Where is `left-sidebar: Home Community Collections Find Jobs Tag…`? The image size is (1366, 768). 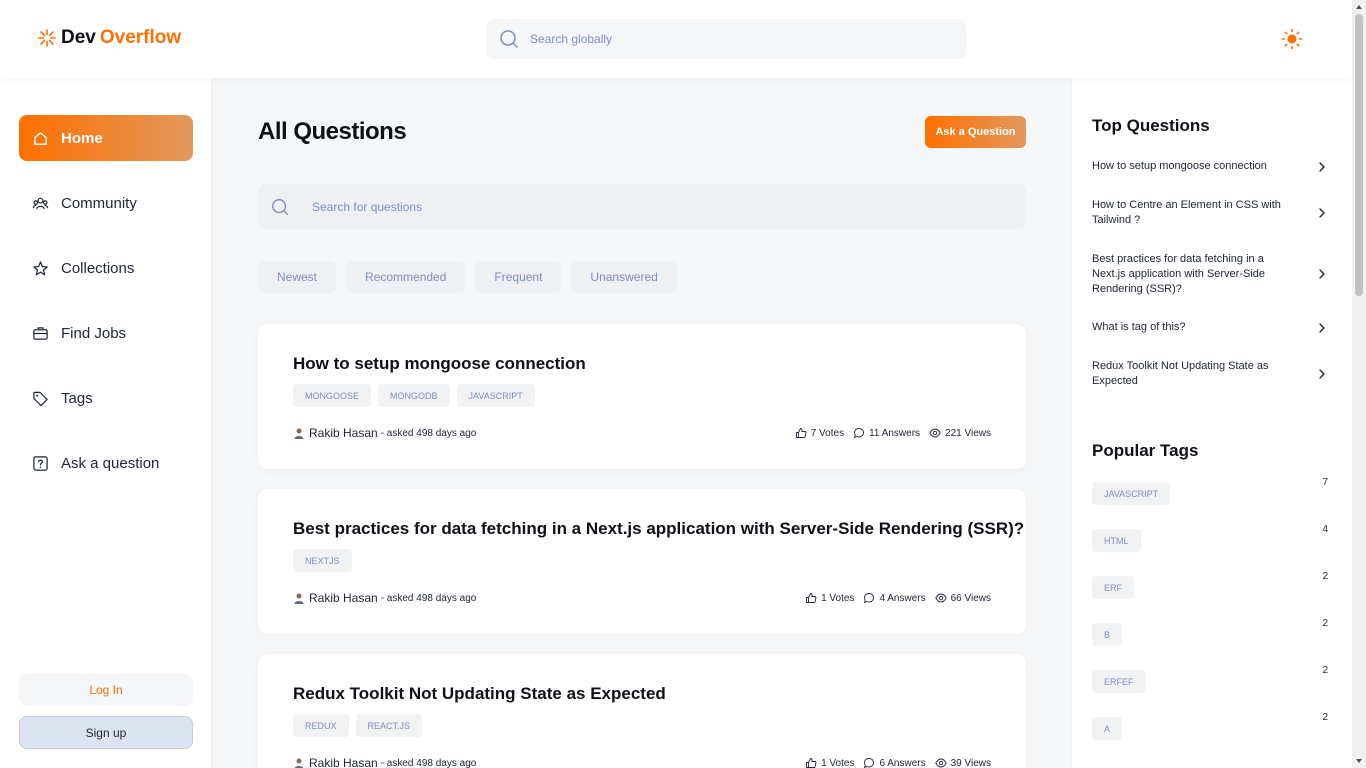 left-sidebar: Home Community Collections Find Jobs Tag… is located at coordinates (106, 423).